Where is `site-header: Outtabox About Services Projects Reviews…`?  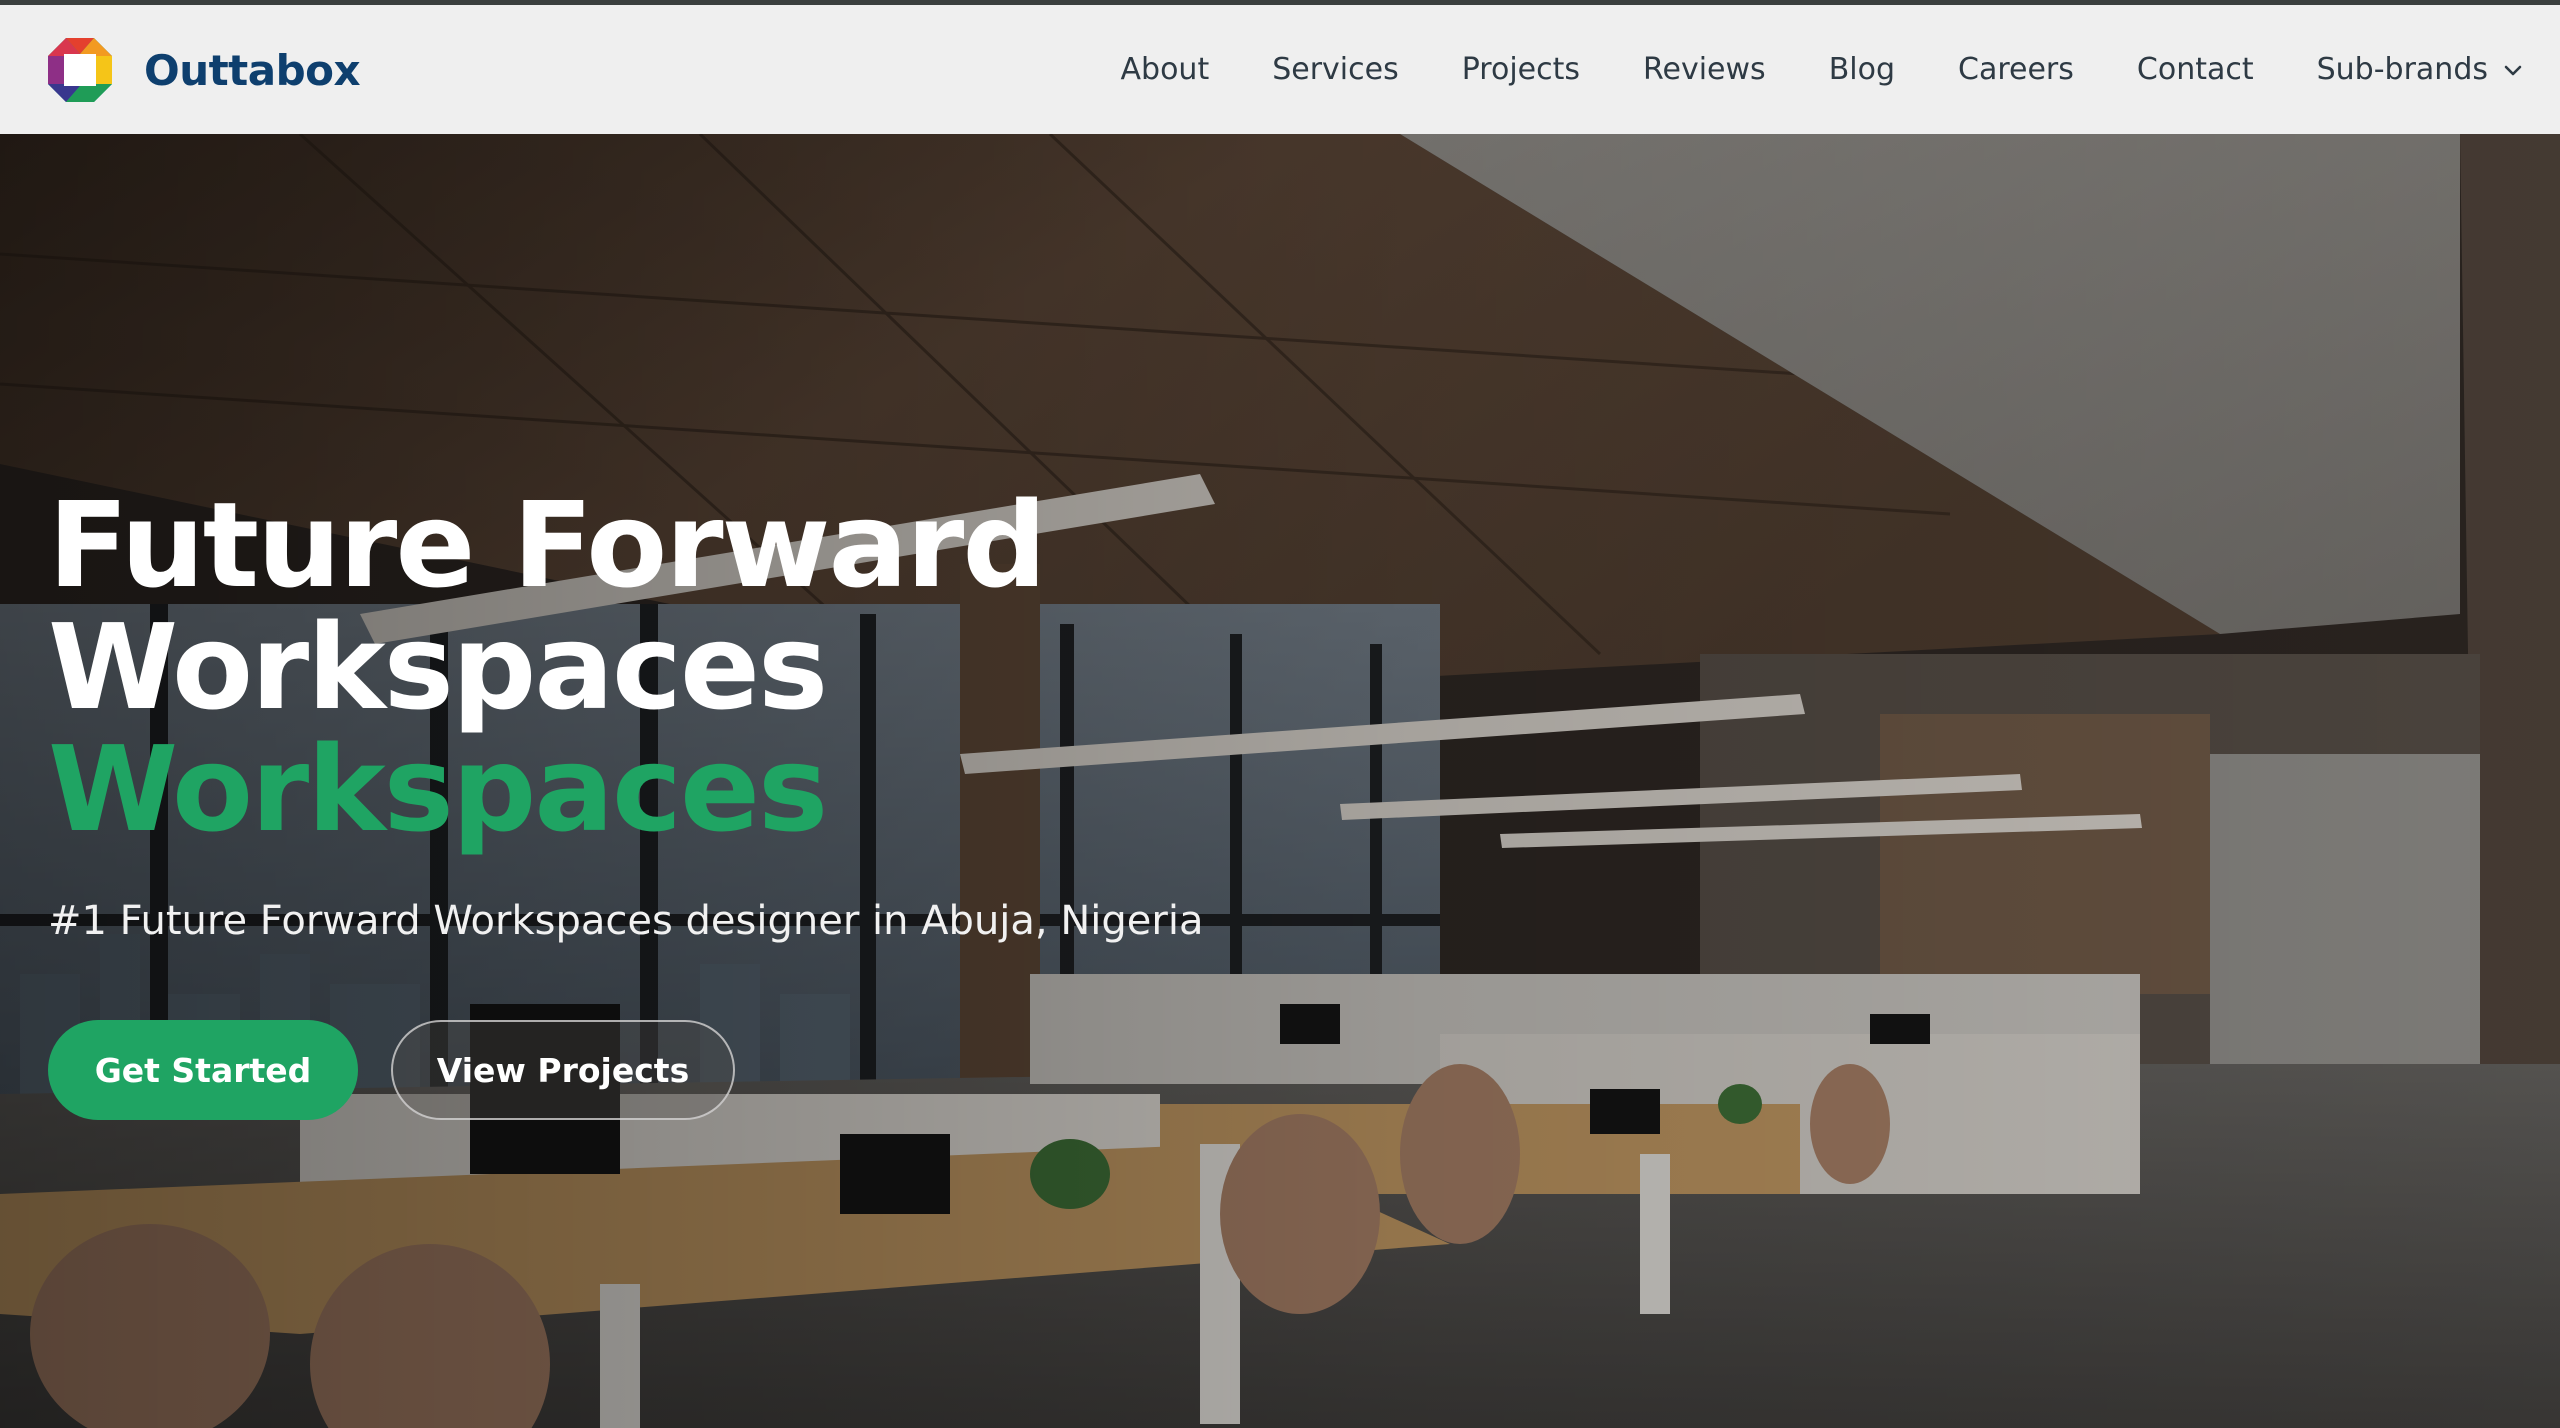 site-header: Outtabox About Services Projects Reviews… is located at coordinates (1280, 67).